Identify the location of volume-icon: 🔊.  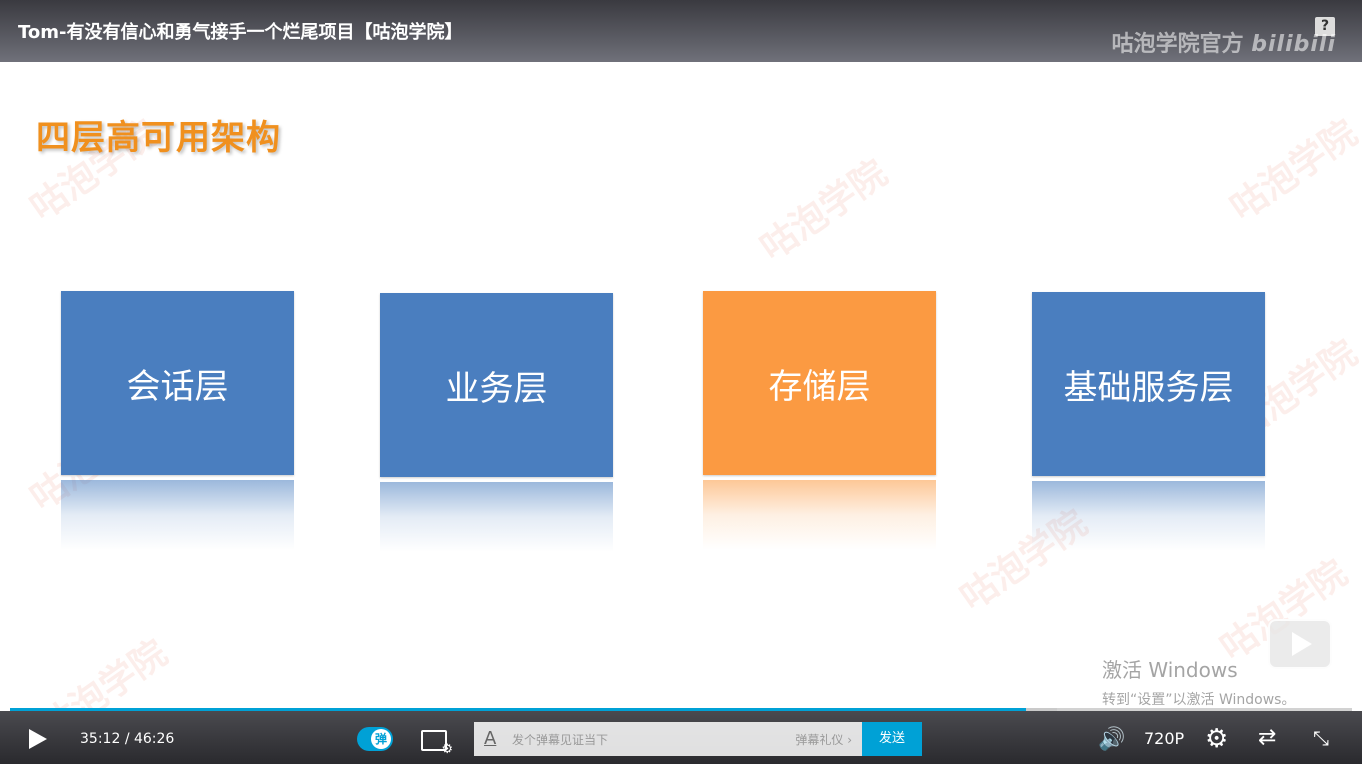
(1111, 739).